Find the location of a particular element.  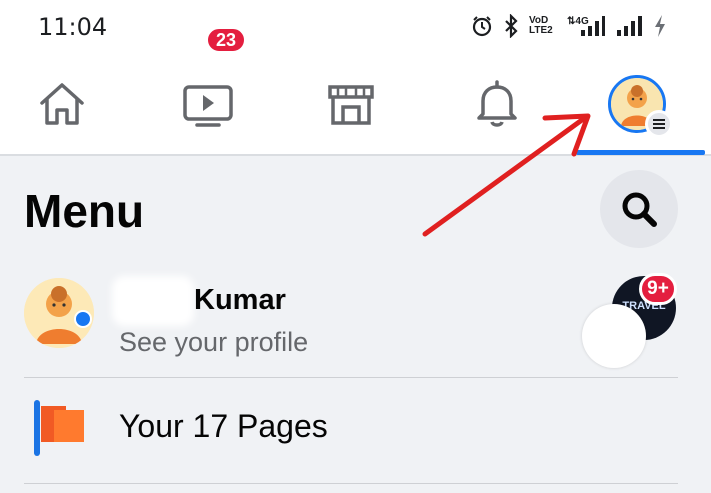

tab-marketplace is located at coordinates (351, 104).